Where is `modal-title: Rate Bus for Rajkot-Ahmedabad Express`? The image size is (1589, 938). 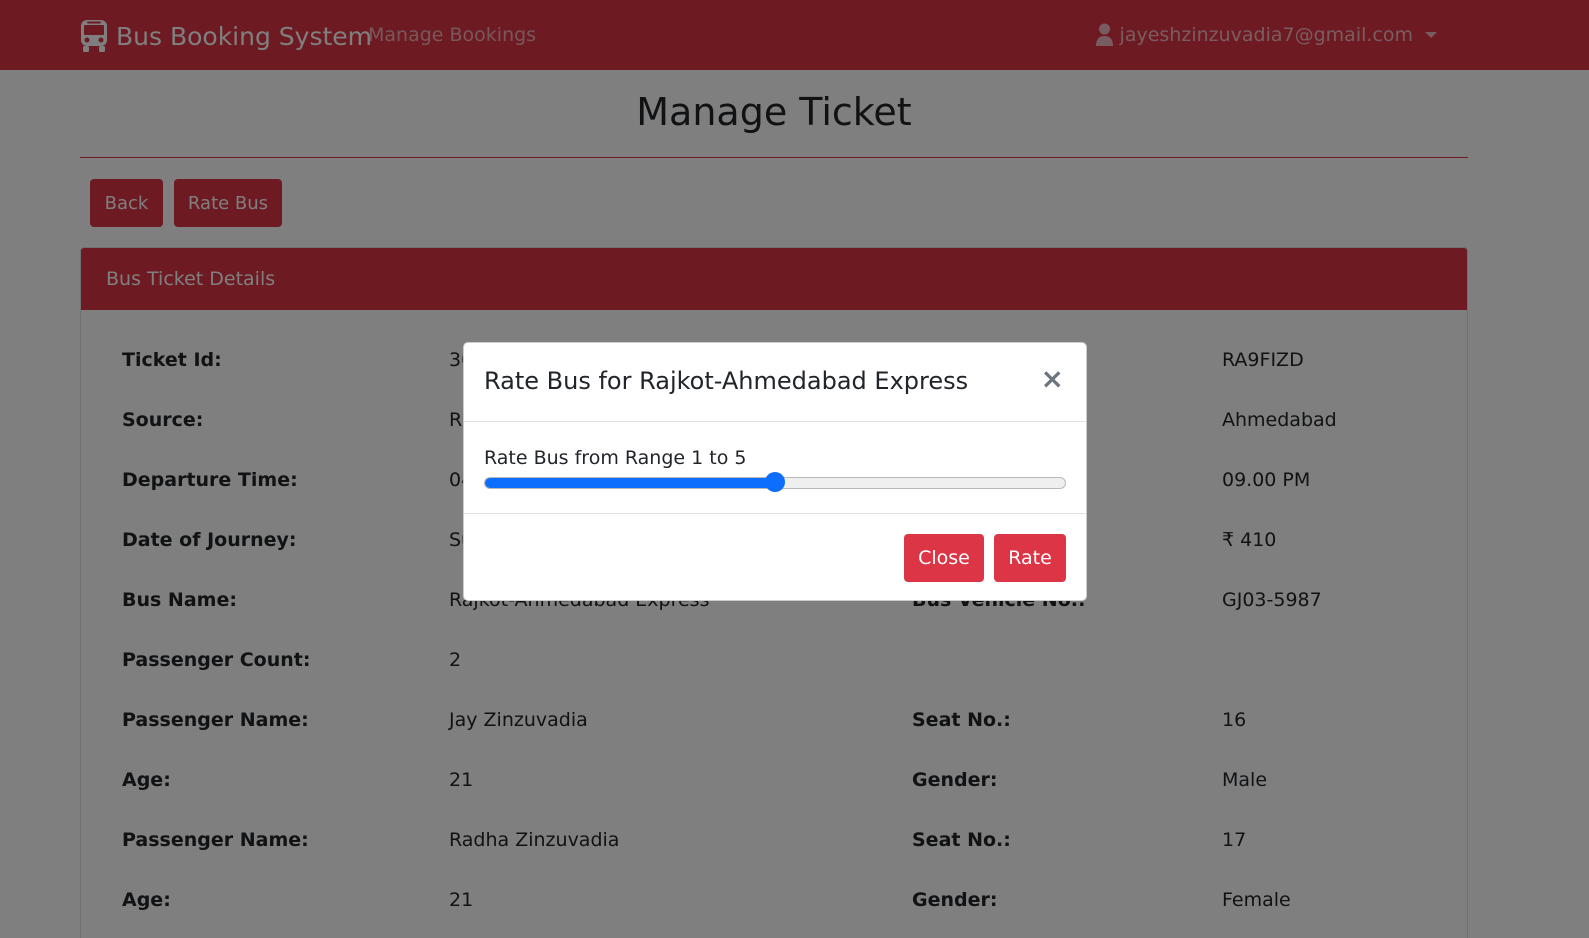 modal-title: Rate Bus for Rajkot-Ahmedabad Express is located at coordinates (726, 381).